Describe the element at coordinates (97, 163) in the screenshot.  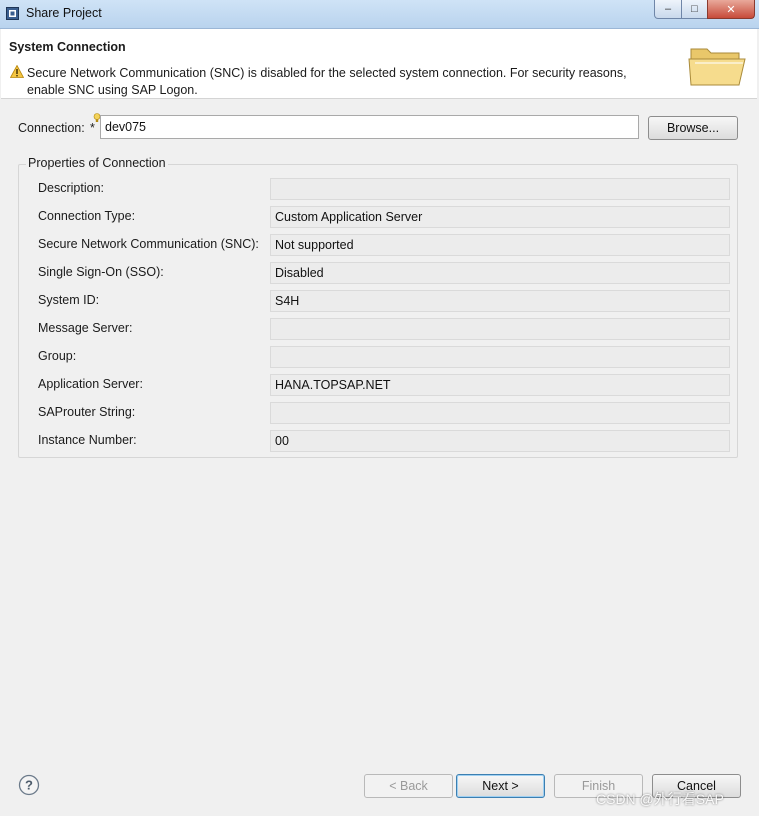
I see `group-title: Properties of Connection` at that location.